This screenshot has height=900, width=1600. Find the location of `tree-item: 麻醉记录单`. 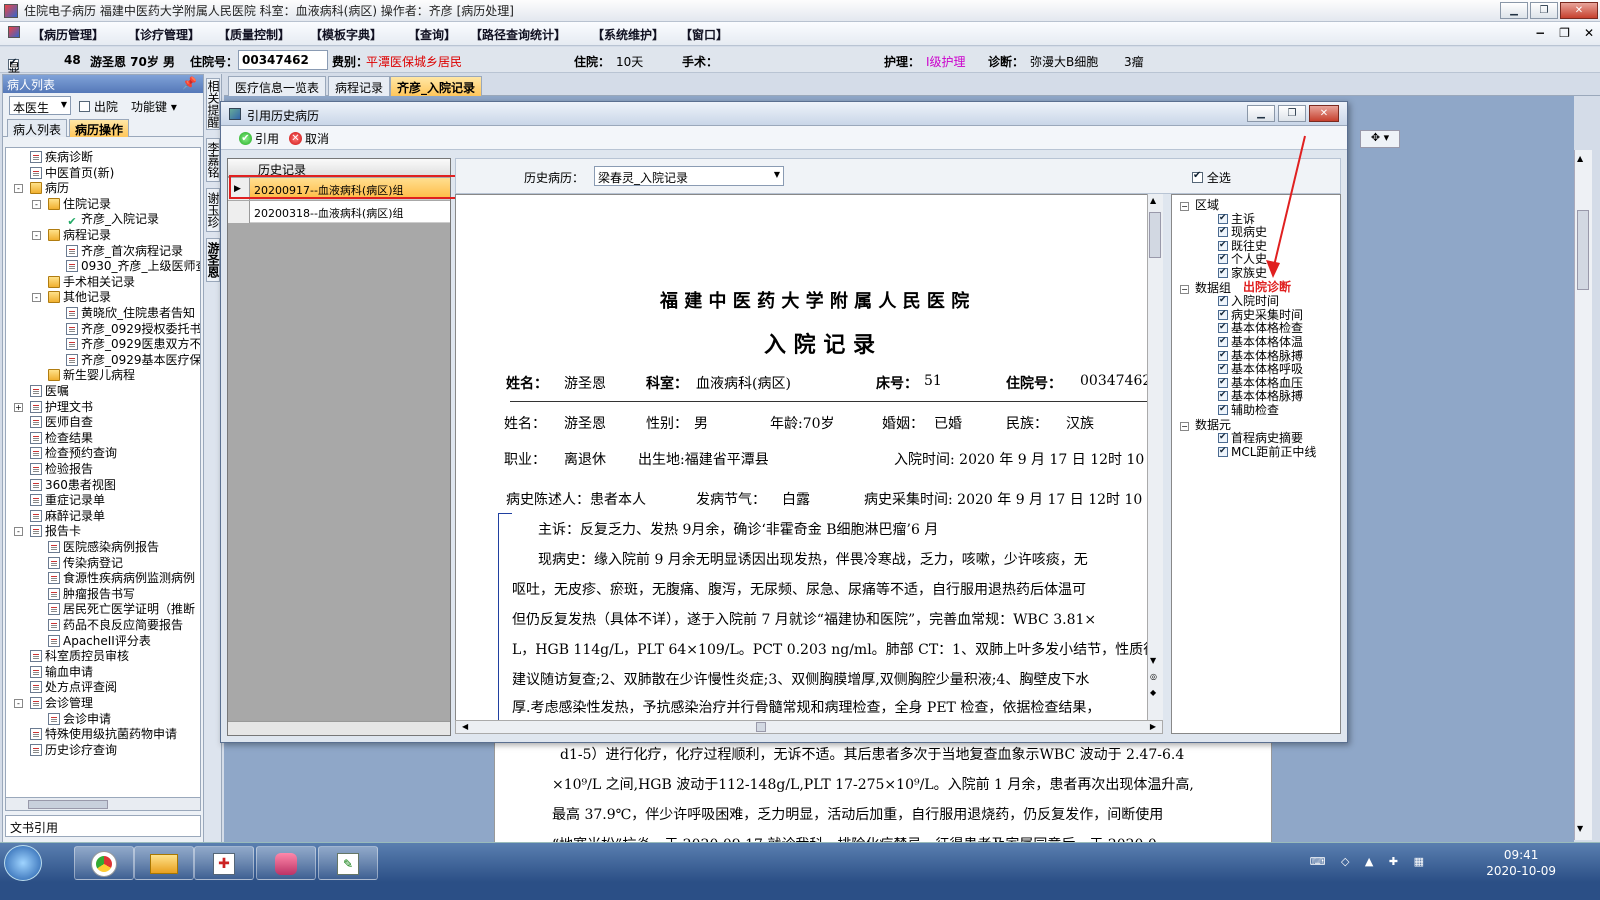

tree-item: 麻醉记录单 is located at coordinates (67, 516).